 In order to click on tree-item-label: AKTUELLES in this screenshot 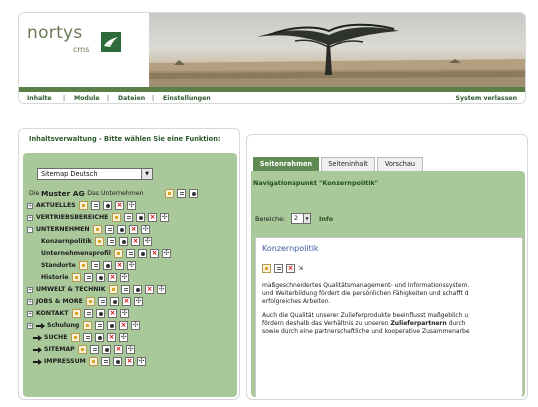, I will do `click(56, 205)`.